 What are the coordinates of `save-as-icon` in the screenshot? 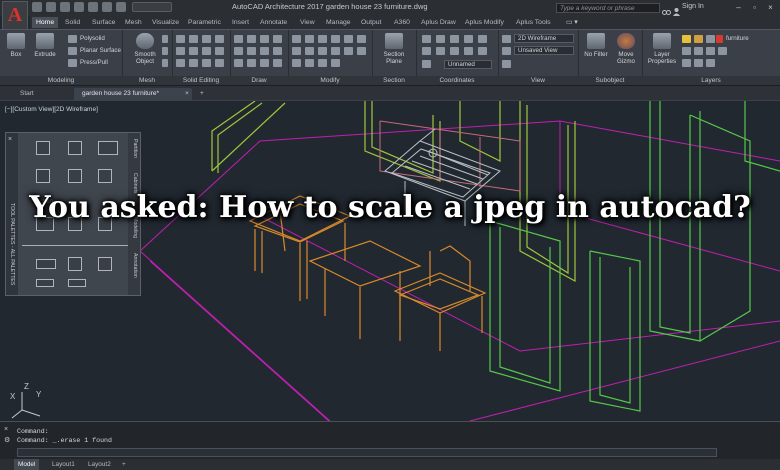 It's located at (79, 7).